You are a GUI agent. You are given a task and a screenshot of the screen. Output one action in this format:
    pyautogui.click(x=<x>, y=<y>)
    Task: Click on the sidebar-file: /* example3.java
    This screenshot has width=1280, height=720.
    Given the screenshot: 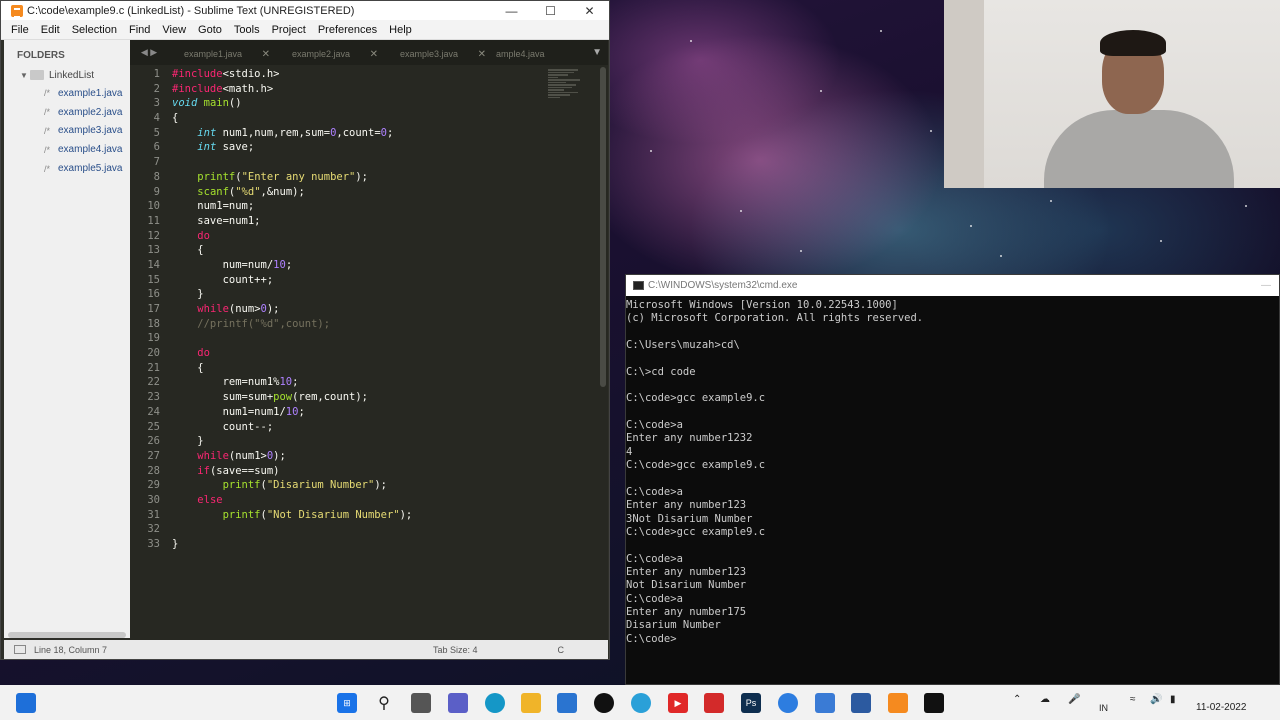 What is the action you would take?
    pyautogui.click(x=67, y=131)
    